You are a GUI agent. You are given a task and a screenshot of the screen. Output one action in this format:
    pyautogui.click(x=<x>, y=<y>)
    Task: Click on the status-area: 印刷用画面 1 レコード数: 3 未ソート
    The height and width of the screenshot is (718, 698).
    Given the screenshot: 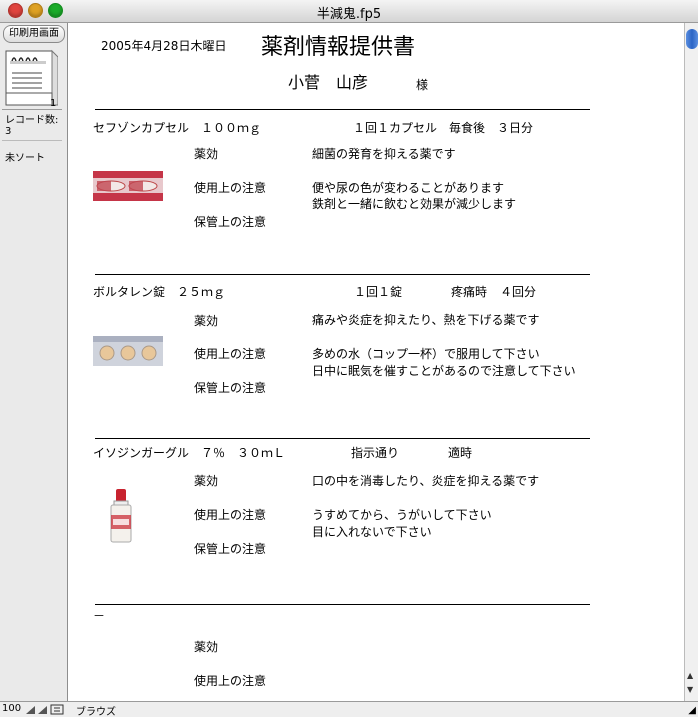 What is the action you would take?
    pyautogui.click(x=34, y=362)
    